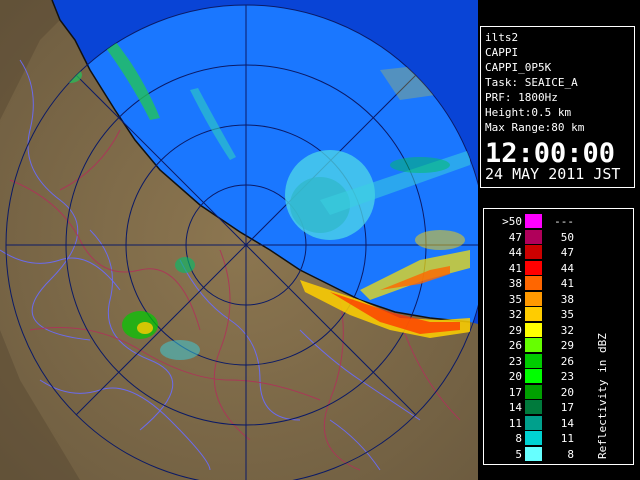  What do you see at coordinates (515, 376) in the screenshot?
I see `legend-low-value: 20` at bounding box center [515, 376].